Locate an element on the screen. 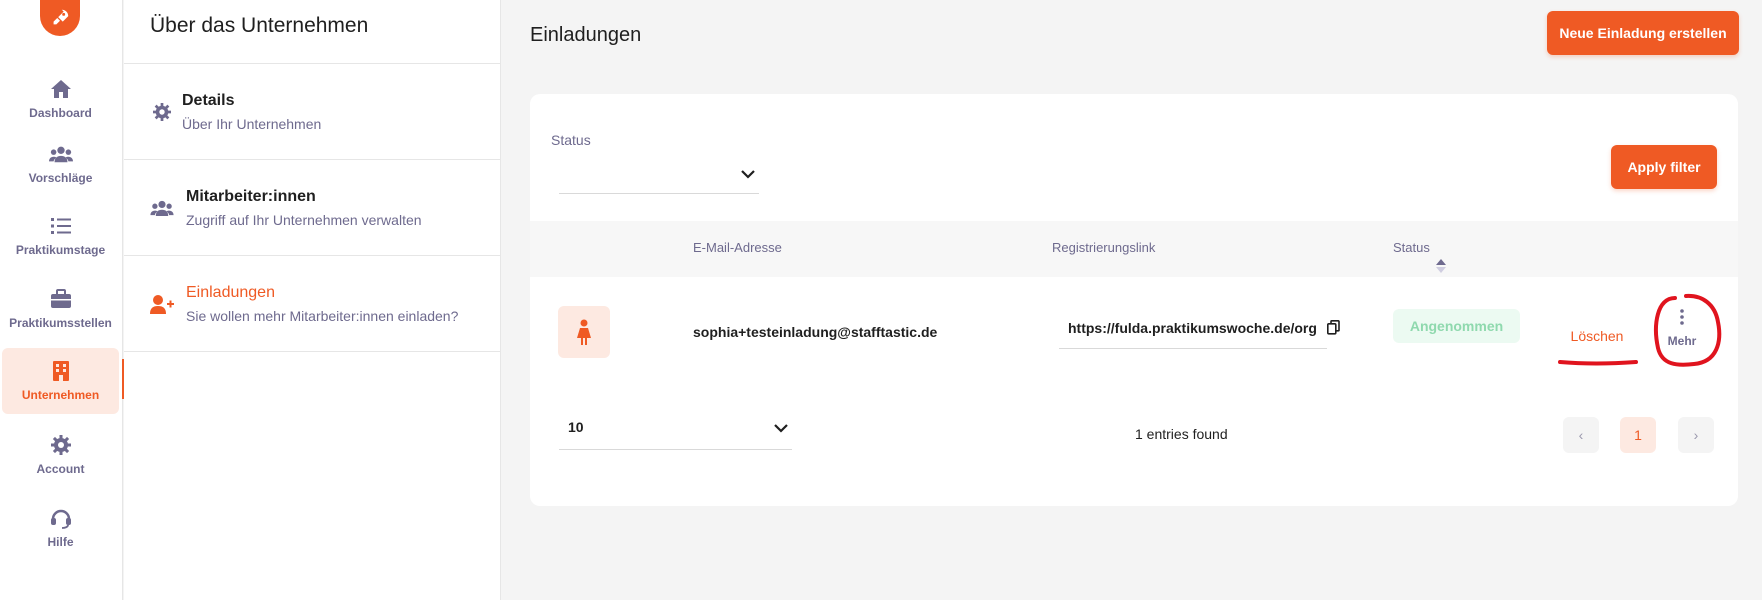 Image resolution: width=1762 pixels, height=600 pixels. sidebar-item-title: Mitarbeiter:innen is located at coordinates (251, 196).